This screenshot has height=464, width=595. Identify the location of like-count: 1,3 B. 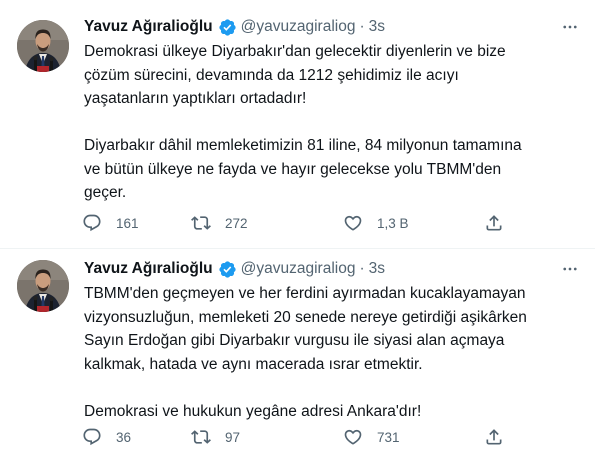
(393, 223).